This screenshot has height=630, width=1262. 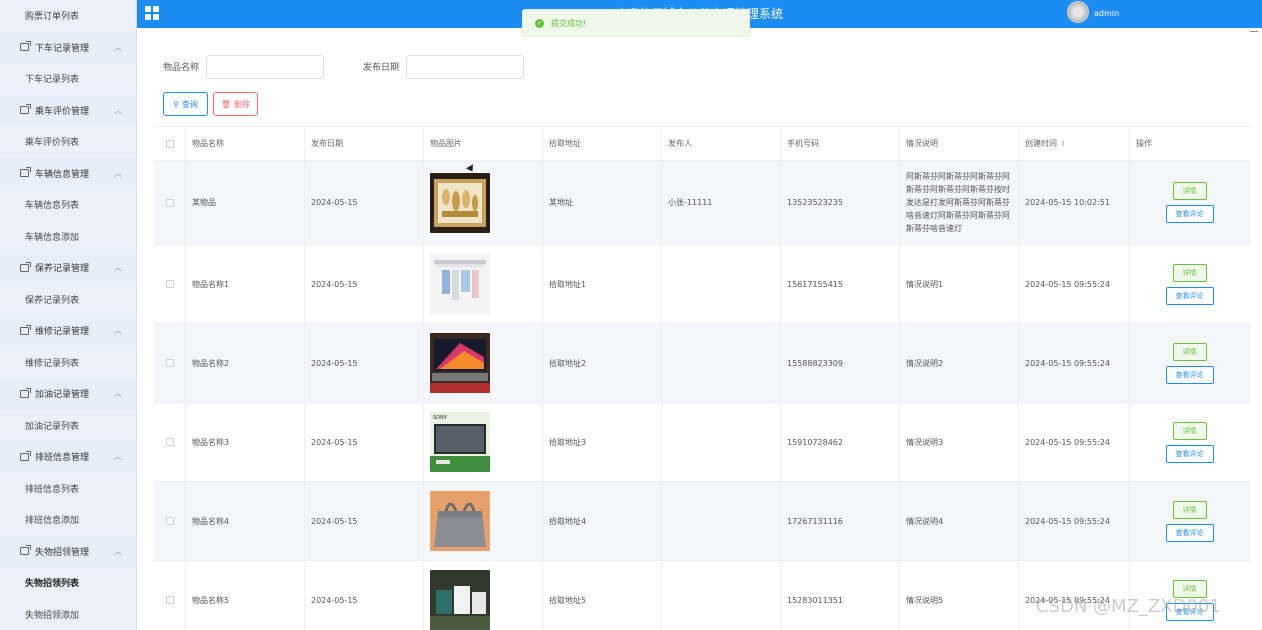 What do you see at coordinates (840, 595) in the screenshot?
I see `cell-phone: 15283011351` at bounding box center [840, 595].